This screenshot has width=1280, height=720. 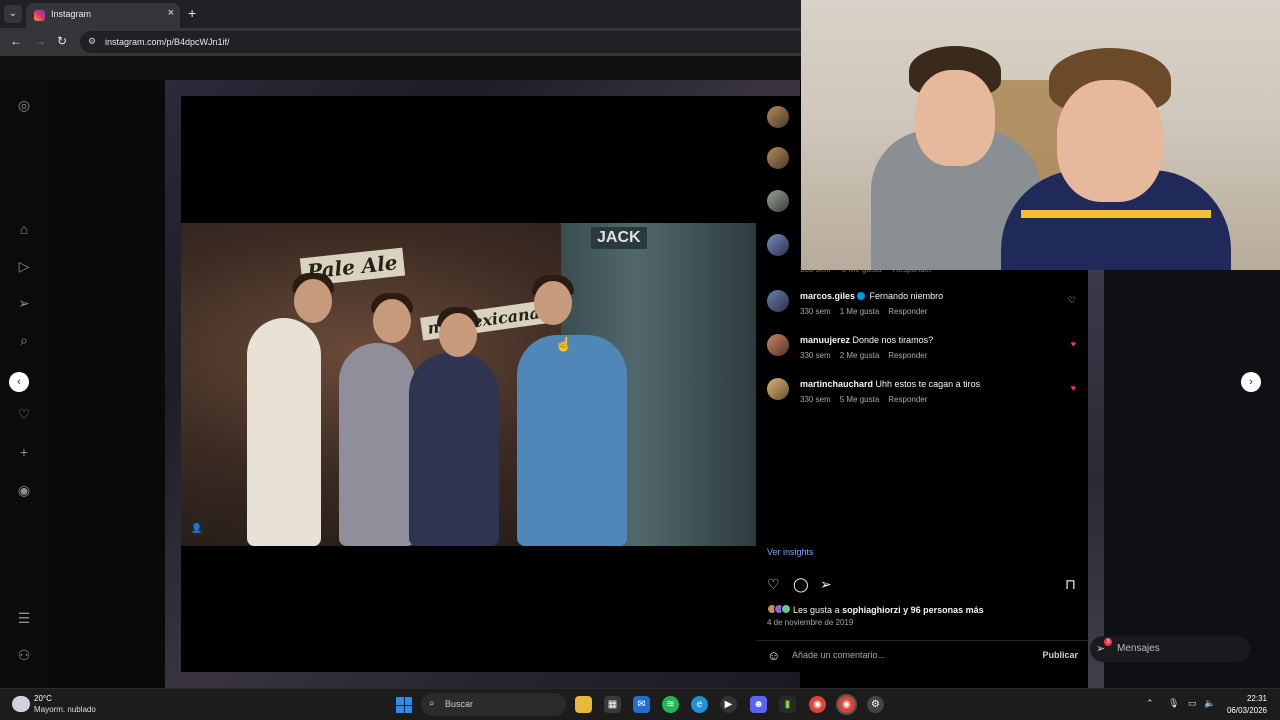 I want to click on url-text: instagram.com/p/B4dpcWJn1if/, so click(x=167, y=42).